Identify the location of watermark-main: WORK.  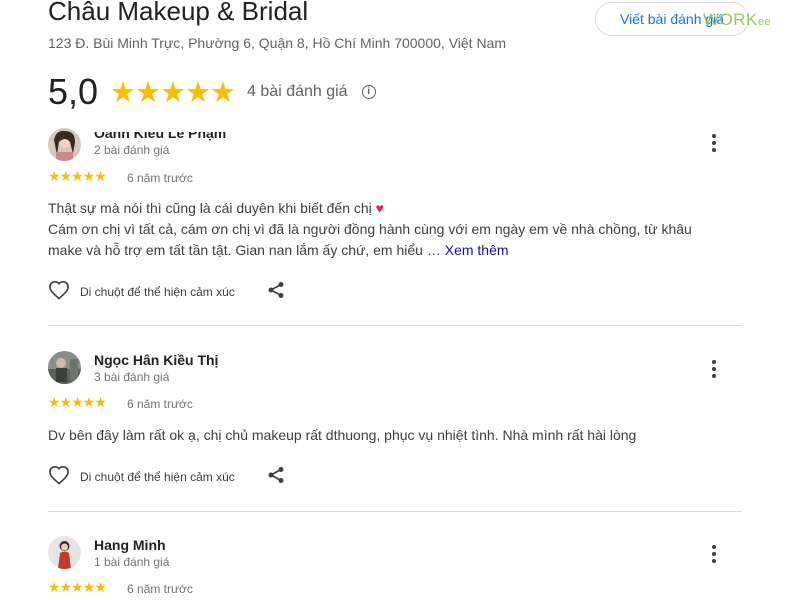
(730, 19).